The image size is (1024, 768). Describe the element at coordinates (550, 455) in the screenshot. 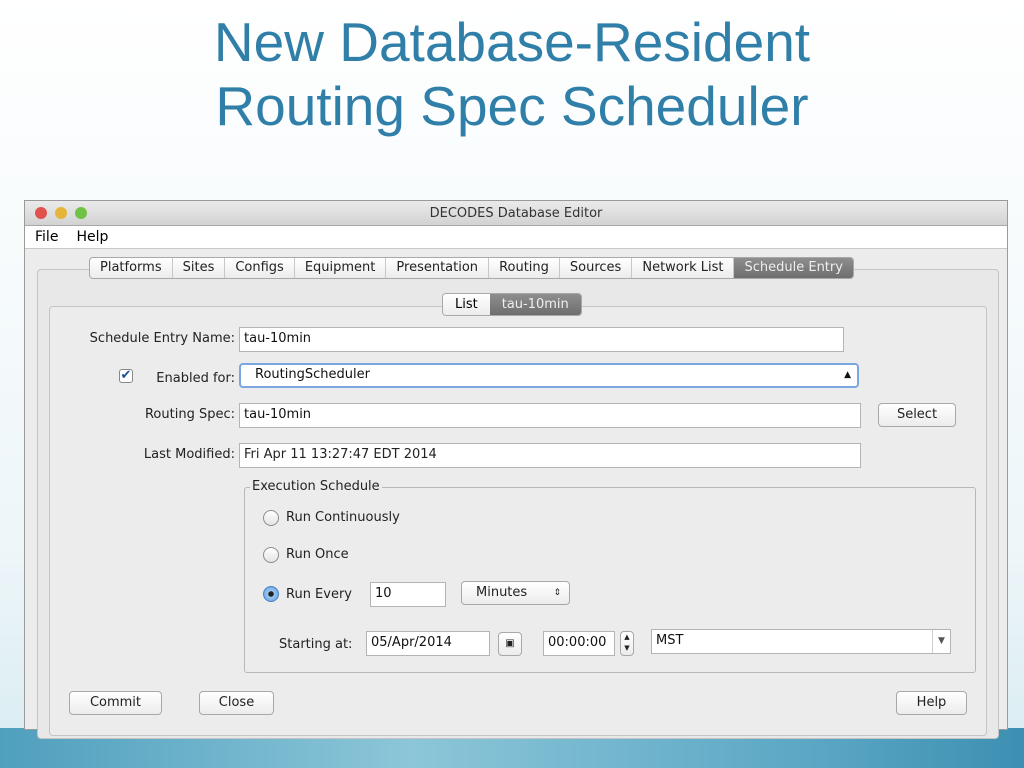

I see `last-modified-field: Fri Apr 11 13:27:47 EDT 2014` at that location.